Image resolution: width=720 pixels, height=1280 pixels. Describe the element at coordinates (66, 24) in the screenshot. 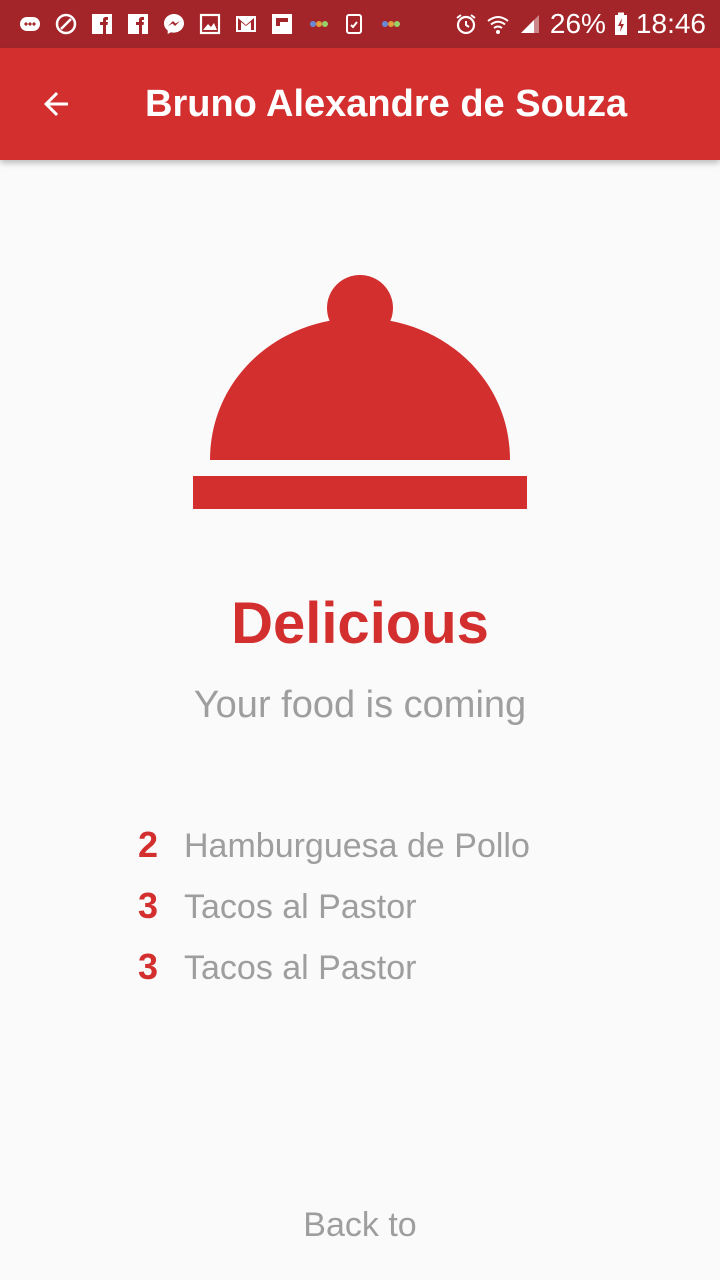

I see `link-icon` at that location.